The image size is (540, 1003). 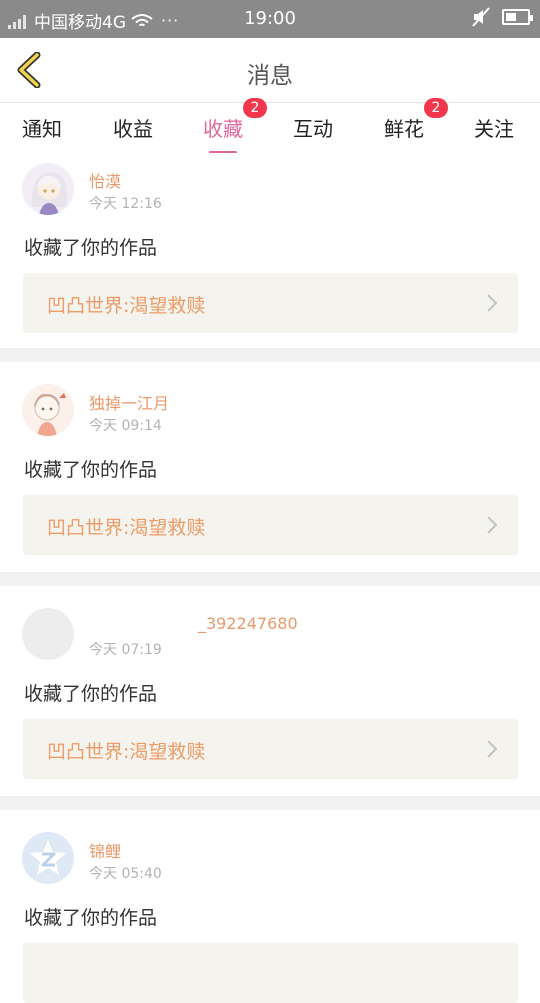 What do you see at coordinates (125, 426) in the screenshot?
I see `timestamp: 今天 09:14` at bounding box center [125, 426].